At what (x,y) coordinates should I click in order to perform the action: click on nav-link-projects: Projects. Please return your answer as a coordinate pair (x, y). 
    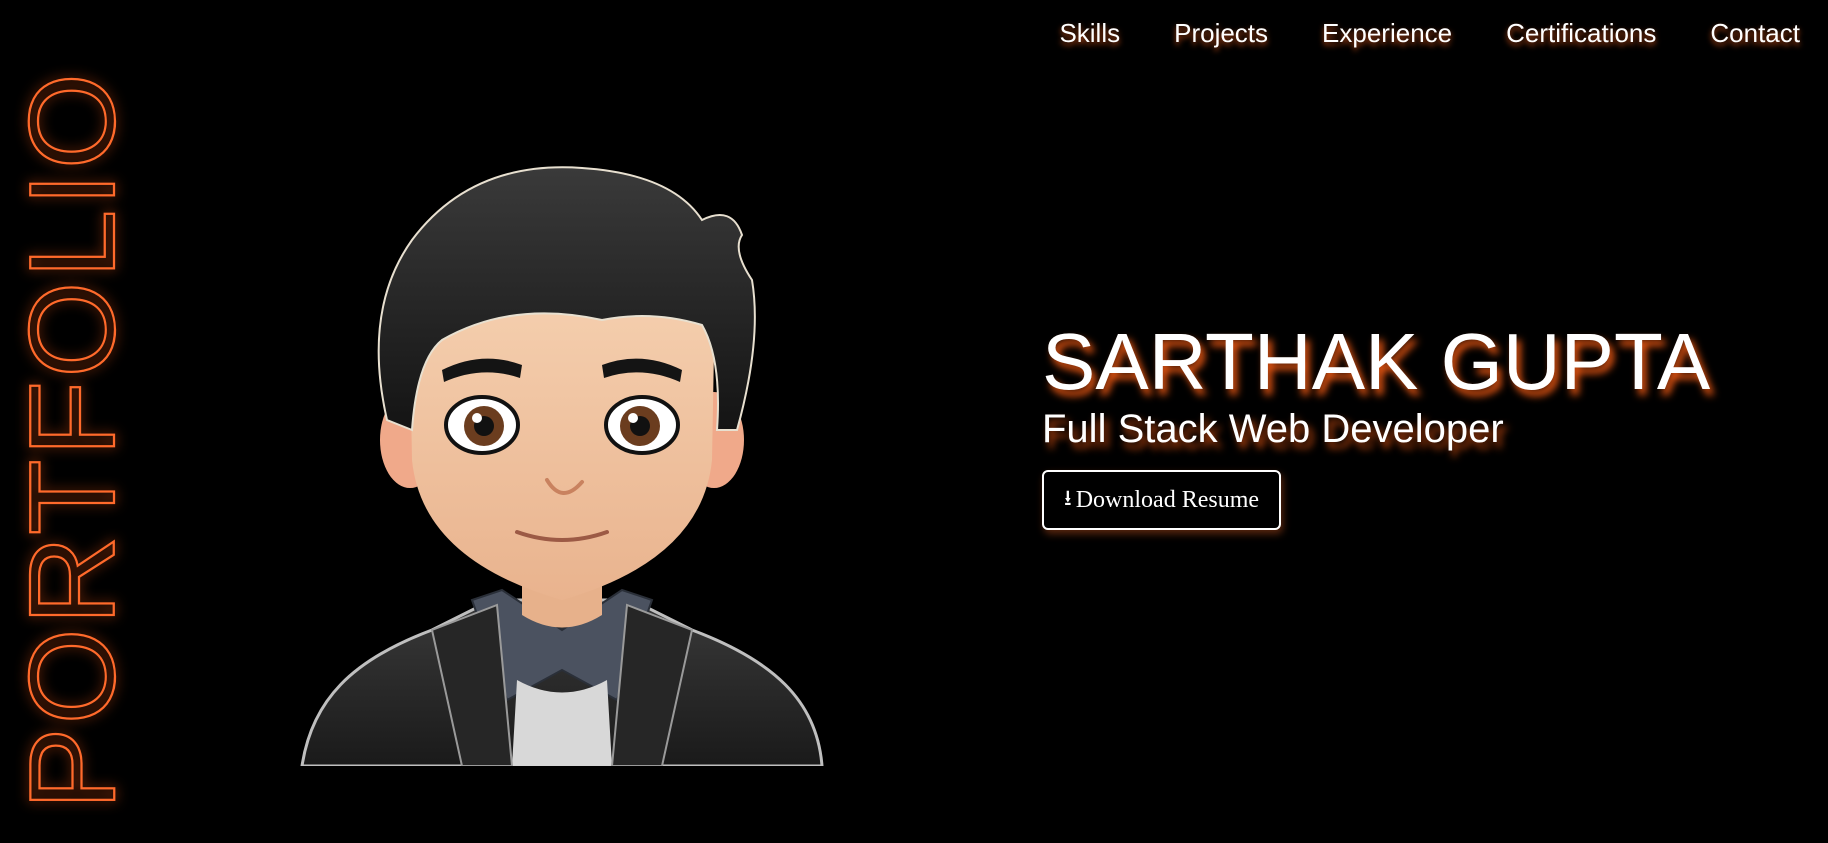
    Looking at the image, I should click on (1221, 33).